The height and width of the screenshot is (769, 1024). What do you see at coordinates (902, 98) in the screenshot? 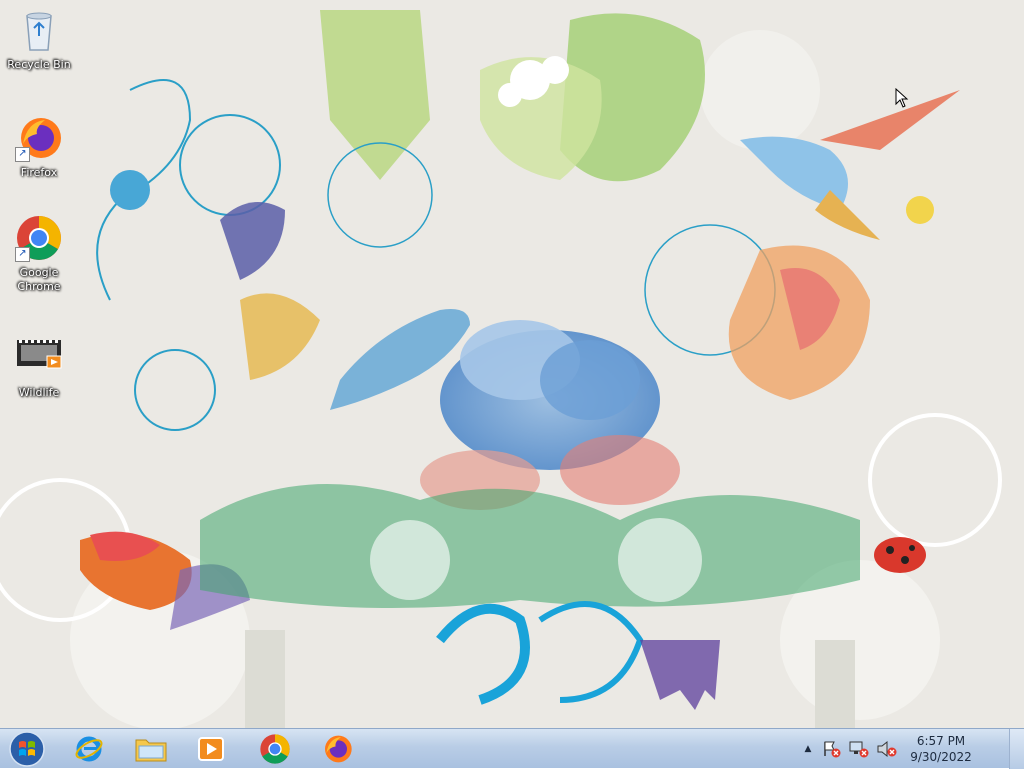
I see `mouse-cursor-icon` at bounding box center [902, 98].